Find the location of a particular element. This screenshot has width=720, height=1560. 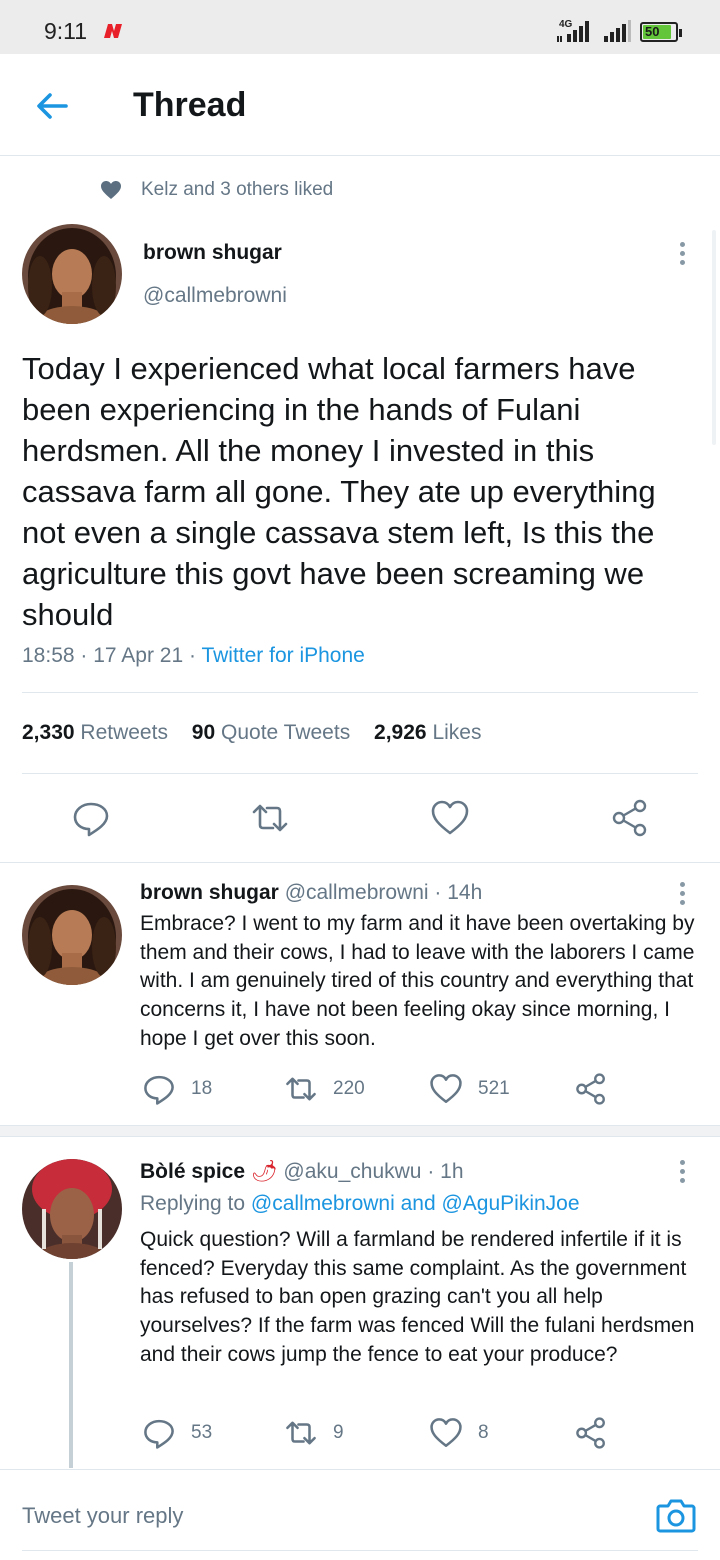

battery-level-label: 50 is located at coordinates (652, 31).